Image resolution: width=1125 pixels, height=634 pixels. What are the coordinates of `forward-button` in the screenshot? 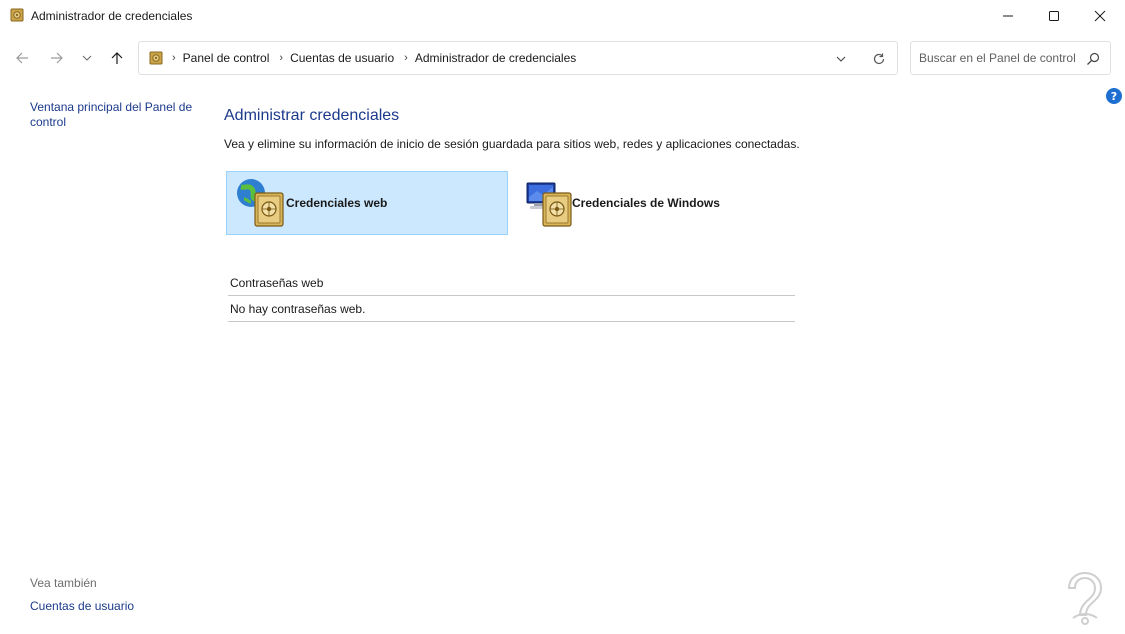 It's located at (57, 58).